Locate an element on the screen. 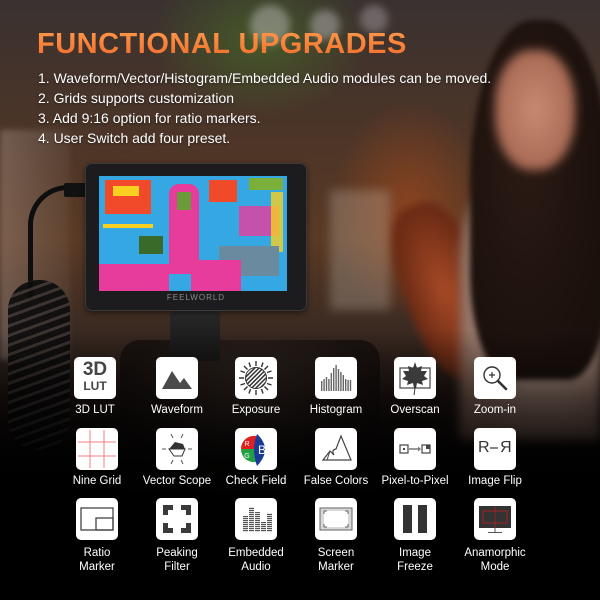  function-label-line2: Freeze is located at coordinates (415, 567).